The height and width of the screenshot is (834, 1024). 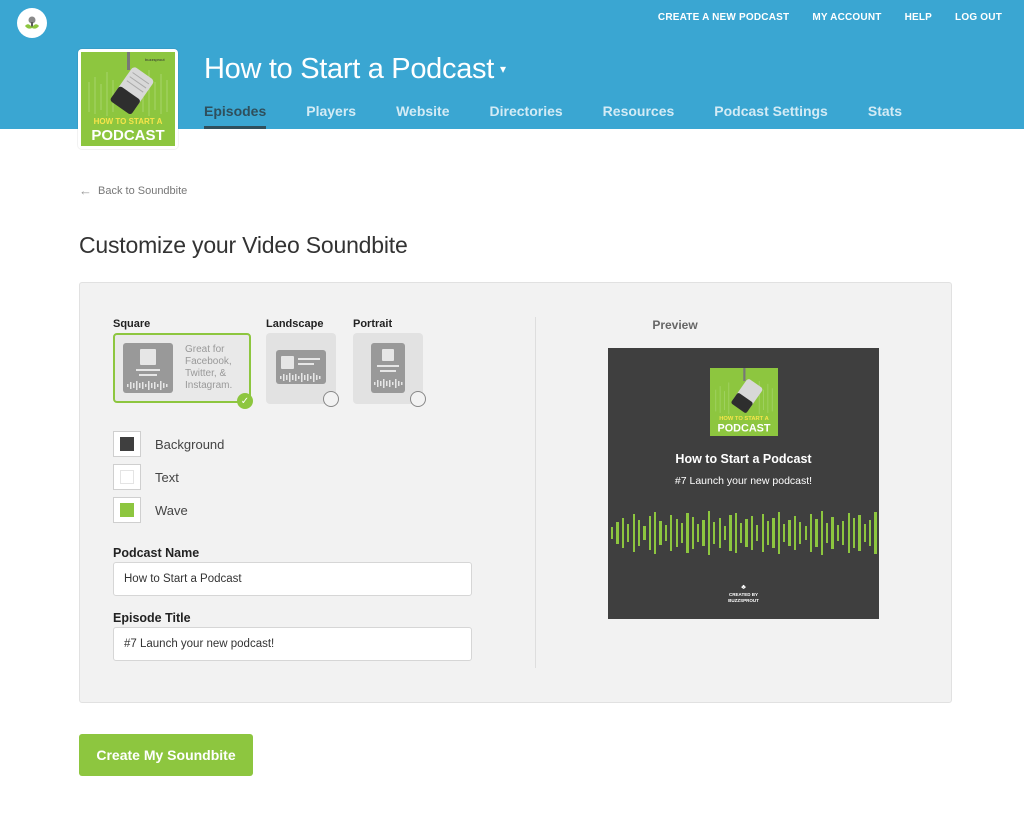 What do you see at coordinates (675, 325) in the screenshot?
I see `preview-label: Preview` at bounding box center [675, 325].